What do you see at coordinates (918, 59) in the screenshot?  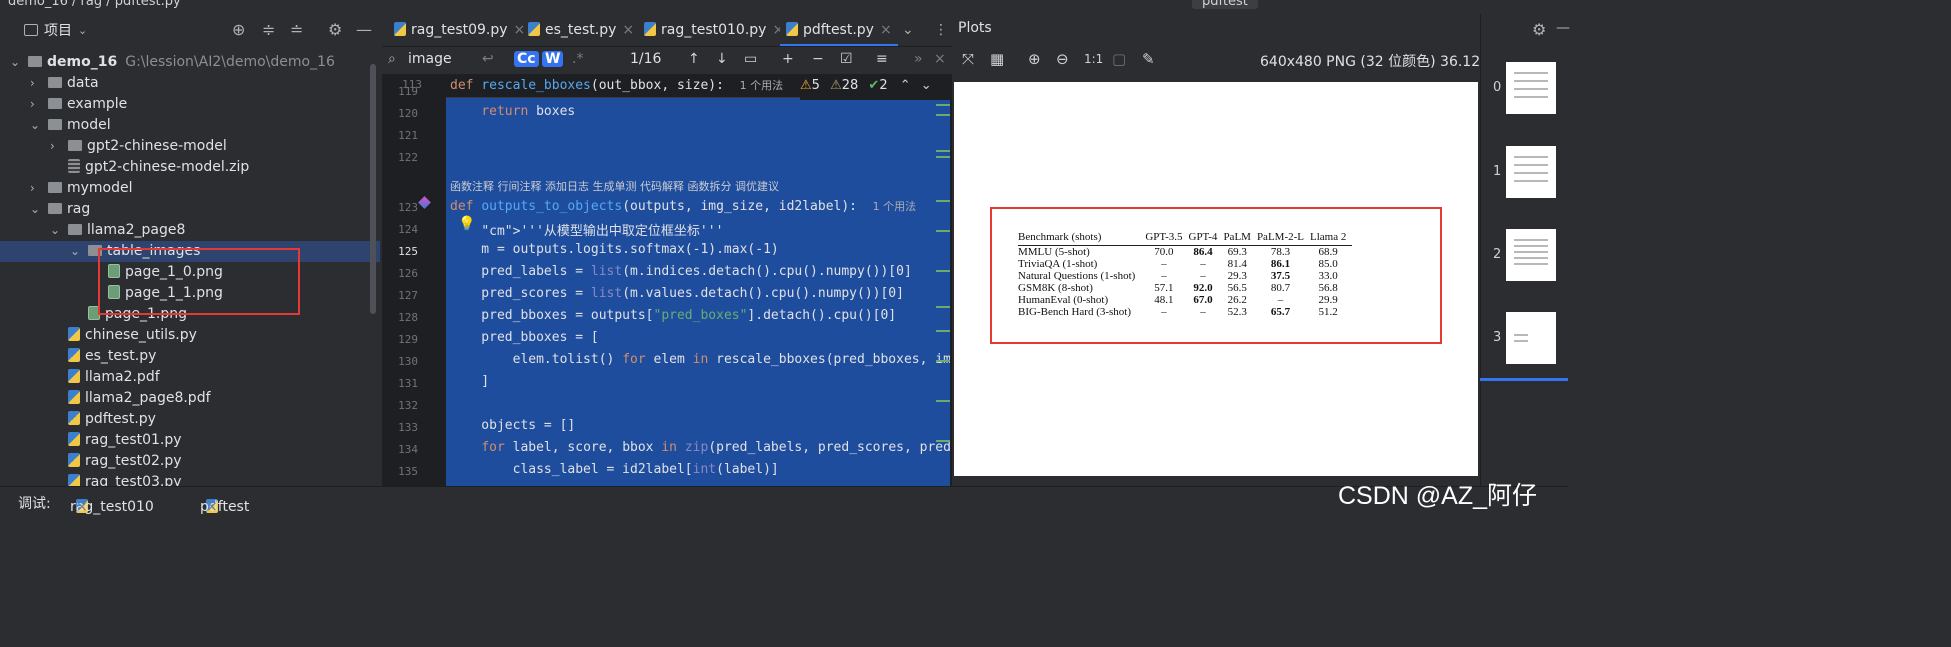 I see `more-search-icon: »` at bounding box center [918, 59].